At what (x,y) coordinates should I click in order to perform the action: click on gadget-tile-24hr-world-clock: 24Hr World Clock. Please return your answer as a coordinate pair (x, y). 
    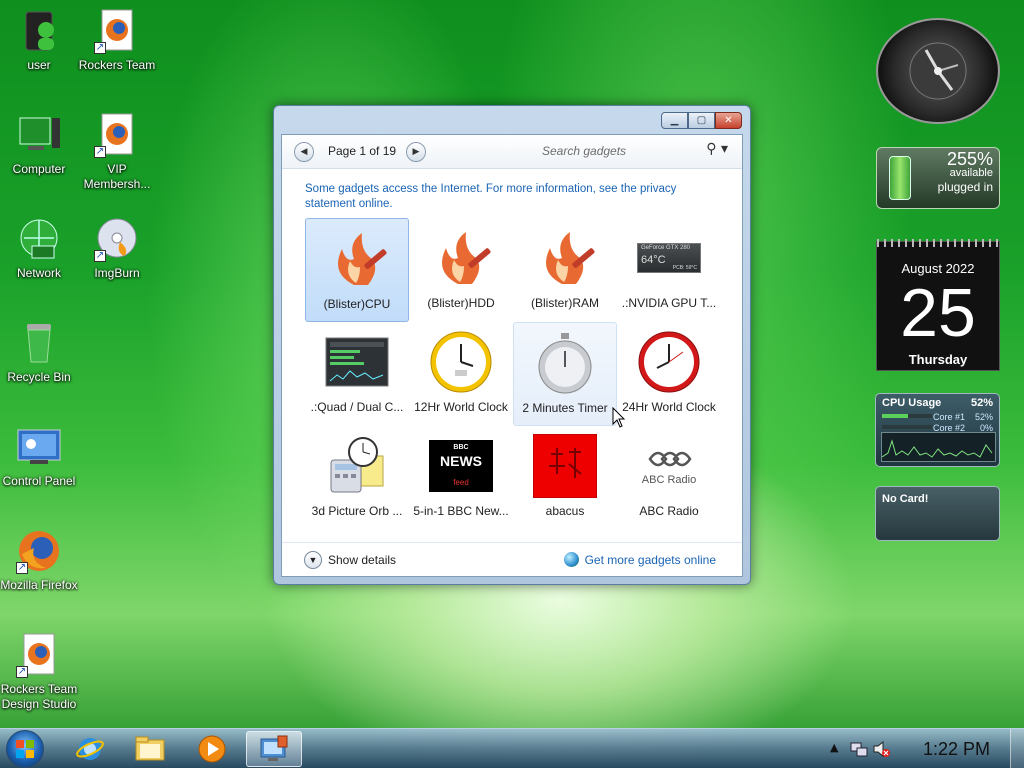
    Looking at the image, I should click on (669, 374).